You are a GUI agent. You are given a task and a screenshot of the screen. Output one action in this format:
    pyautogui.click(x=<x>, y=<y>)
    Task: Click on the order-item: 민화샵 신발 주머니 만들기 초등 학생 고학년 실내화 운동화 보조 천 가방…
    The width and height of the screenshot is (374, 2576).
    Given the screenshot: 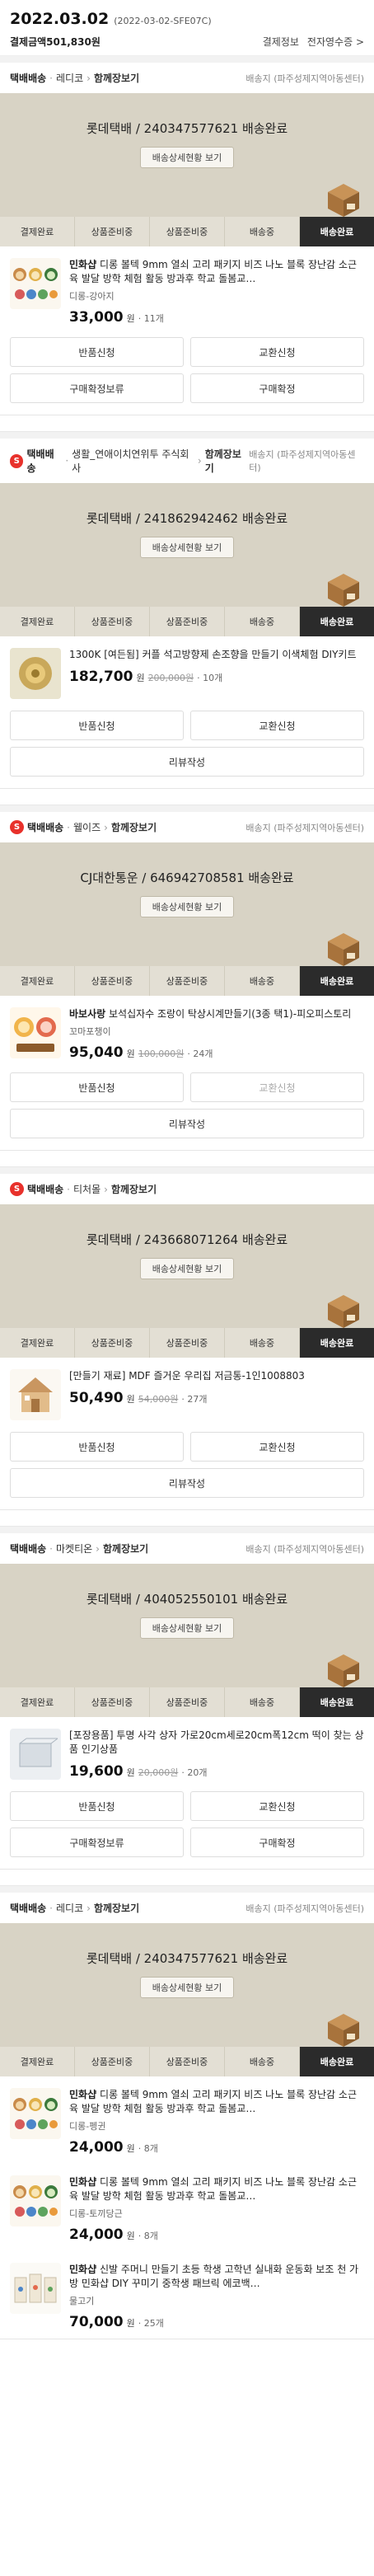 What is the action you would take?
    pyautogui.click(x=187, y=2295)
    